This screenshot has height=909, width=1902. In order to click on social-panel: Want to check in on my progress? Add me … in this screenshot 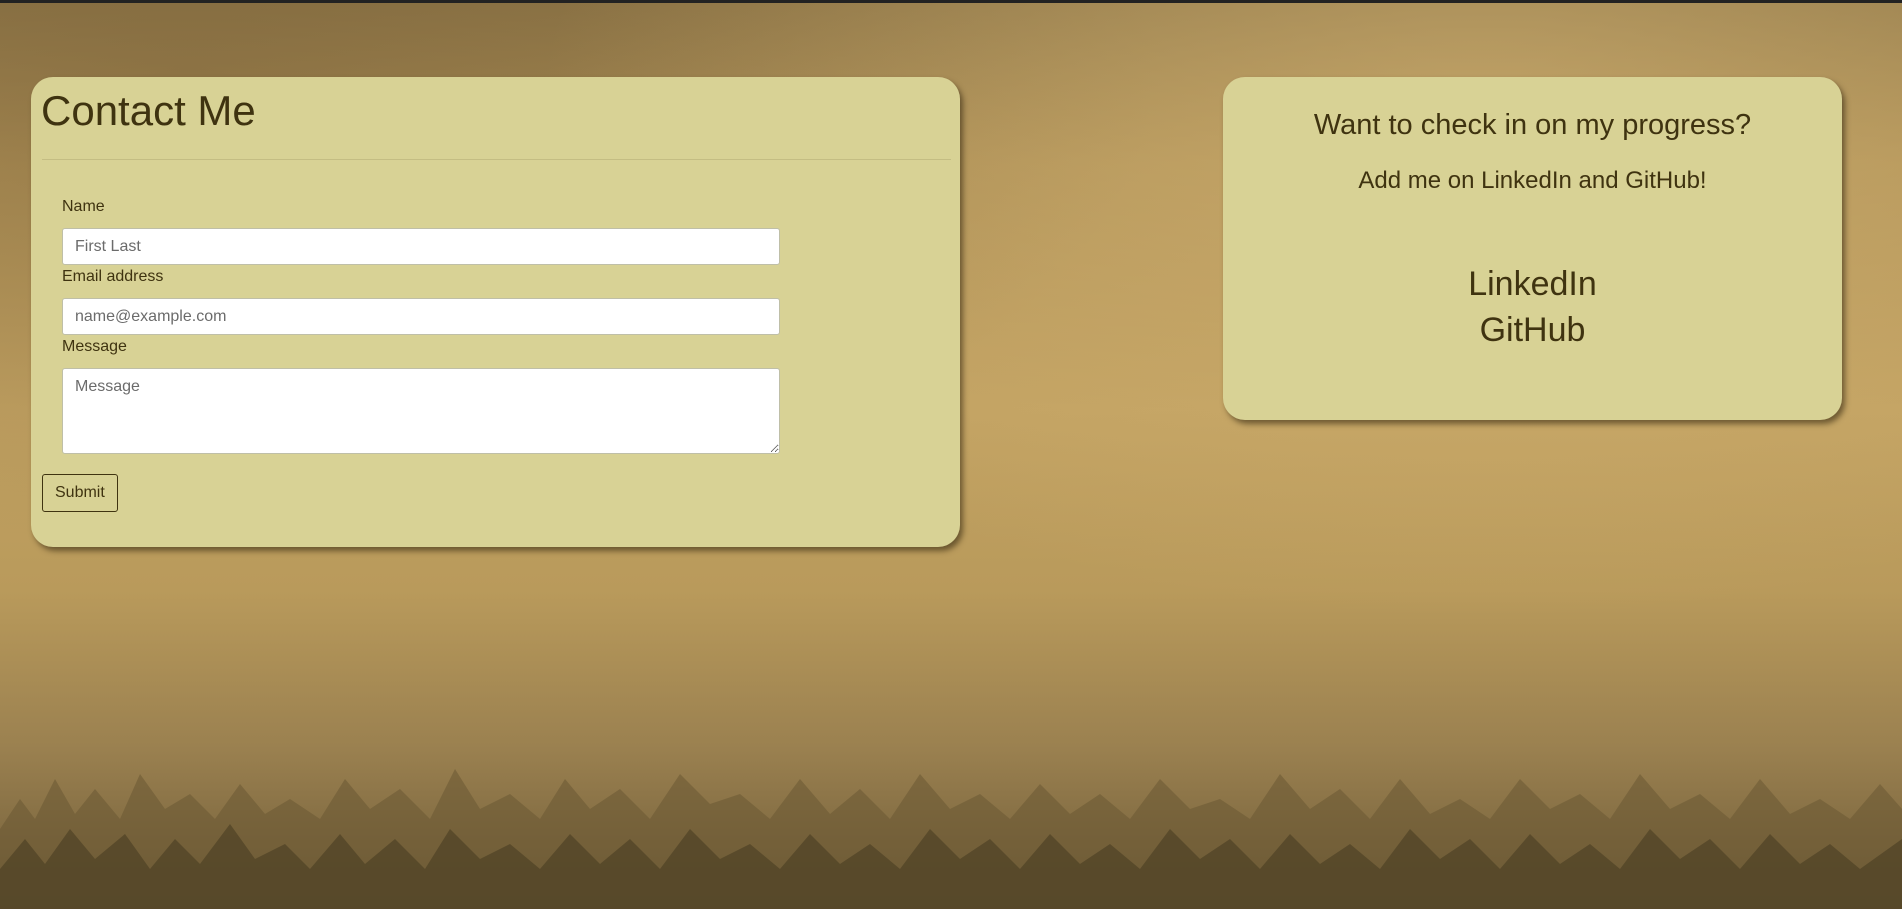, I will do `click(1532, 248)`.